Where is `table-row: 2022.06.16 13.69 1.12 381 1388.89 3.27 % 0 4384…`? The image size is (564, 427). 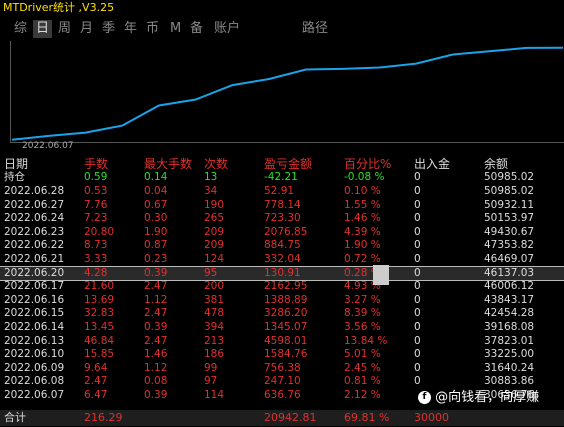
table-row: 2022.06.16 13.69 1.12 381 1388.89 3.27 % 0 4384… is located at coordinates (282, 301).